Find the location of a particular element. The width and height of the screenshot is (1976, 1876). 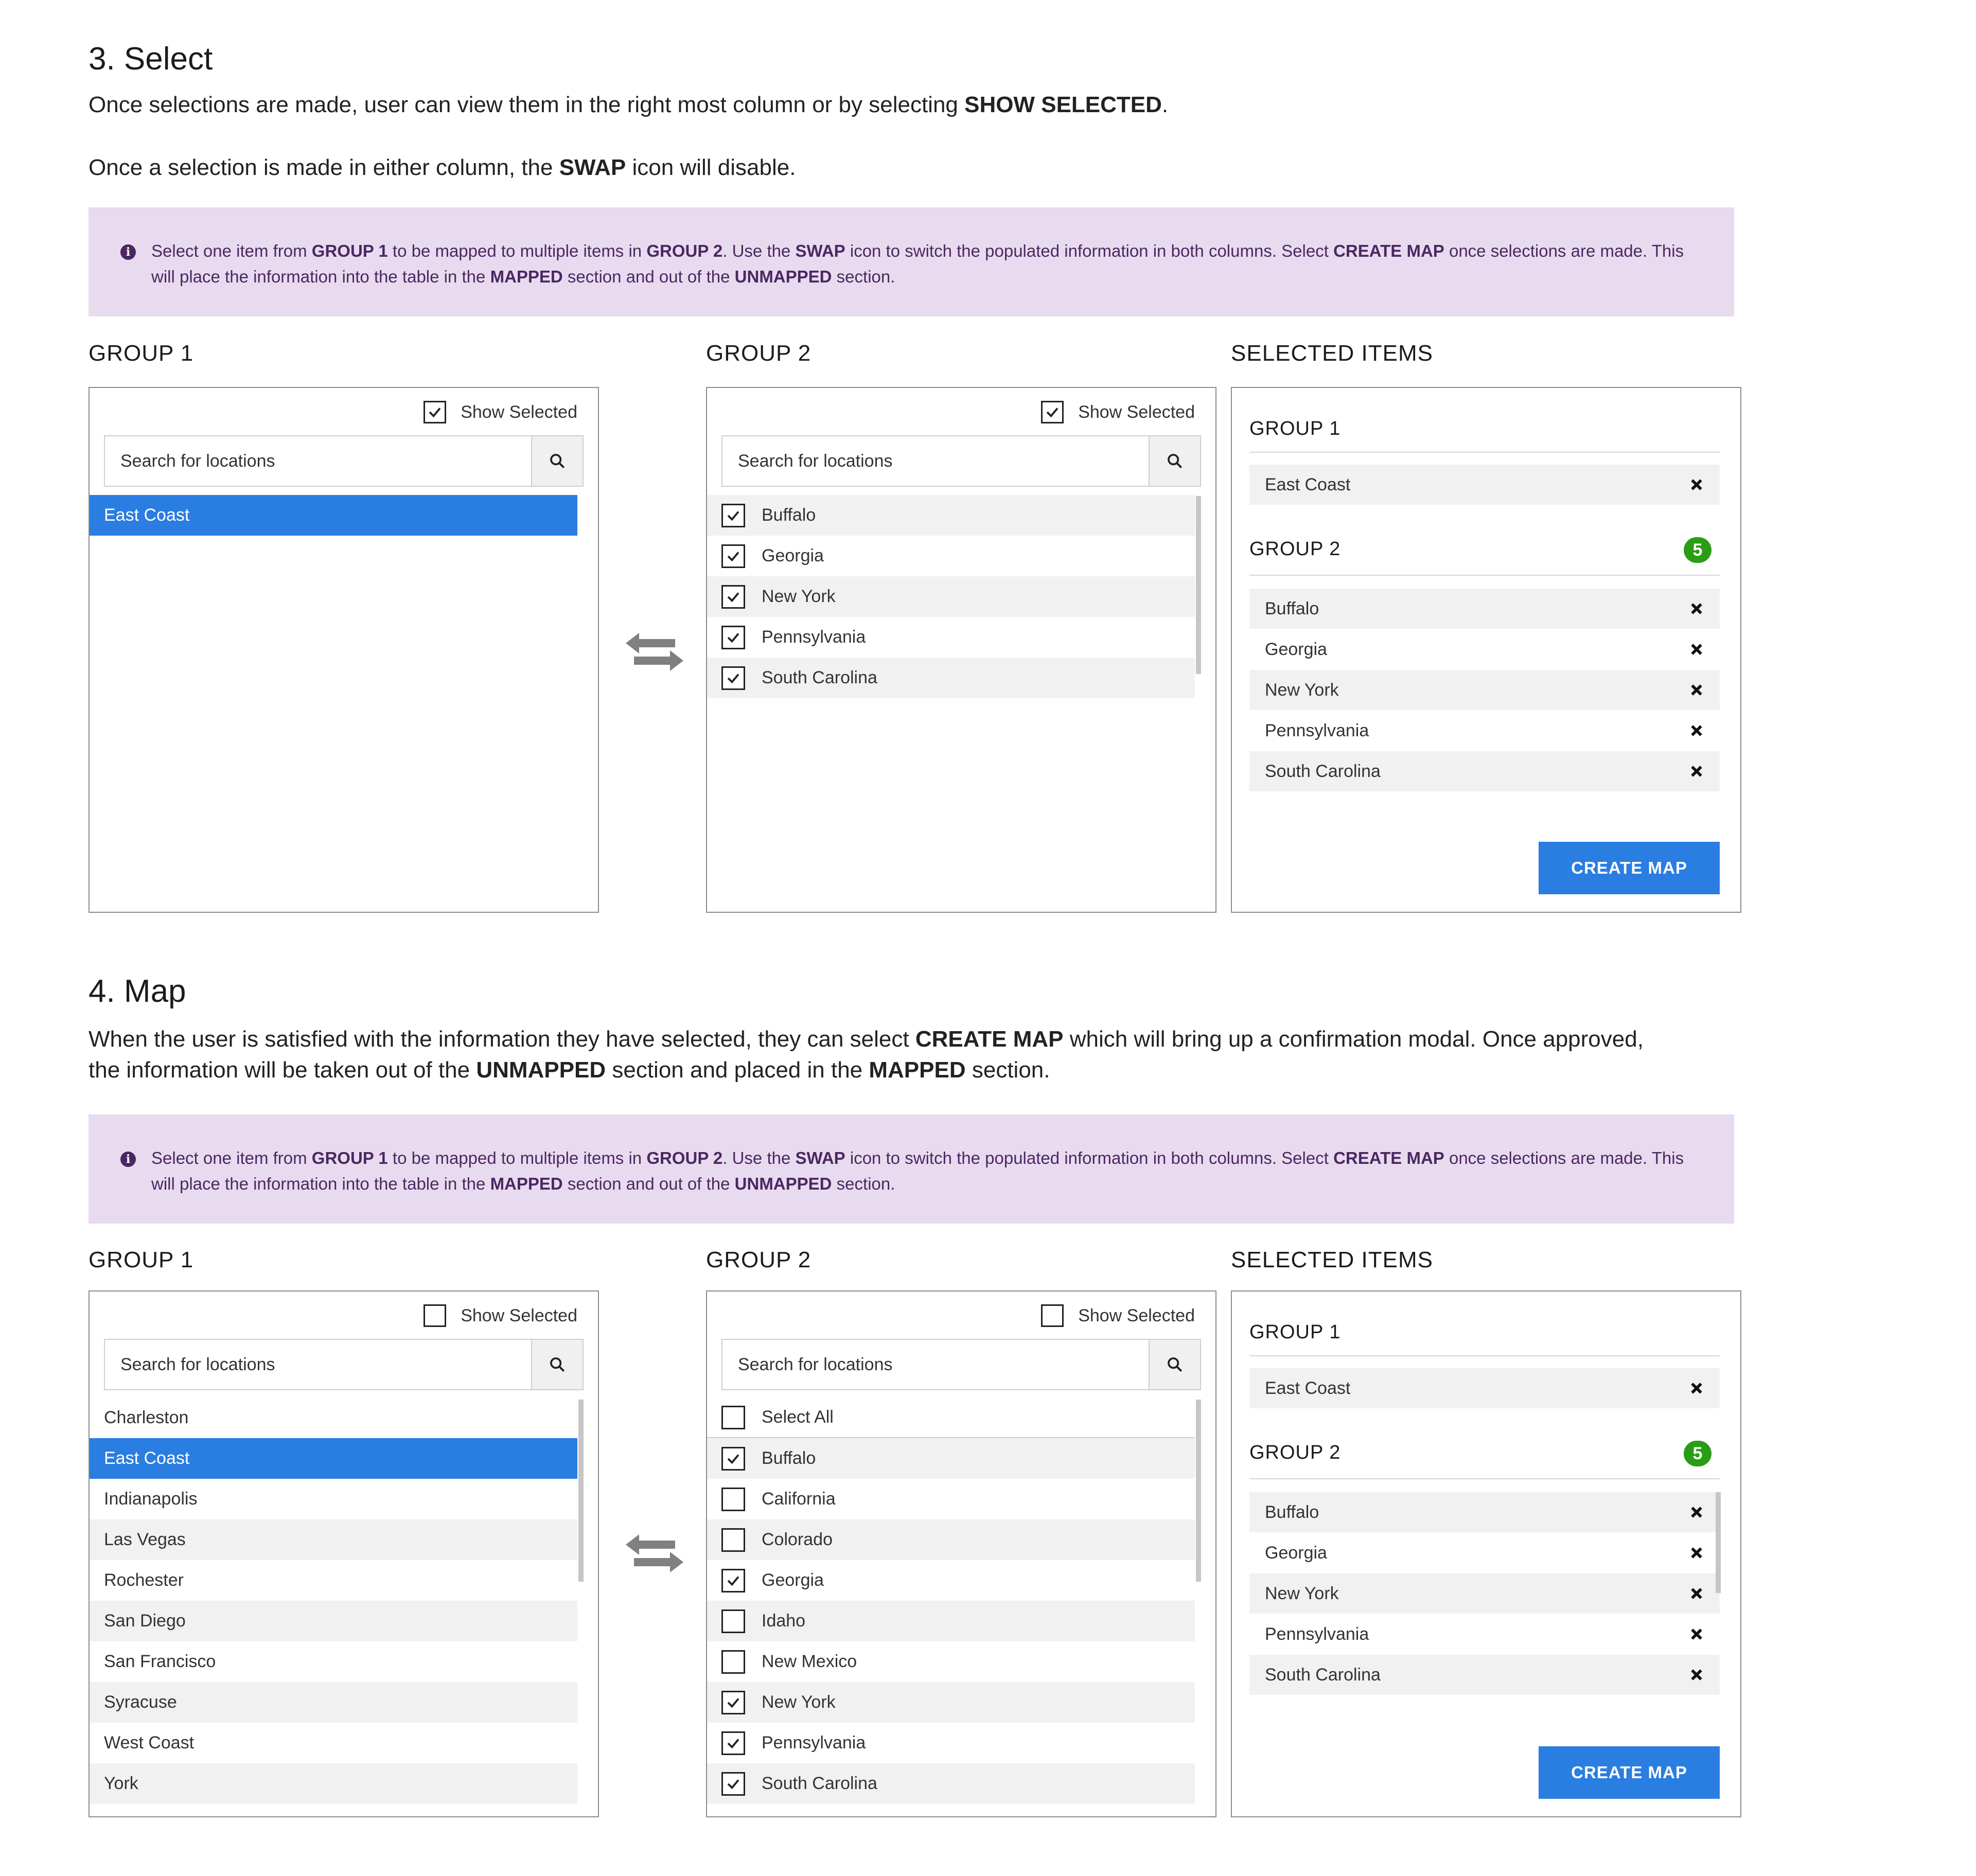

list-item: Colorado is located at coordinates (951, 1539).